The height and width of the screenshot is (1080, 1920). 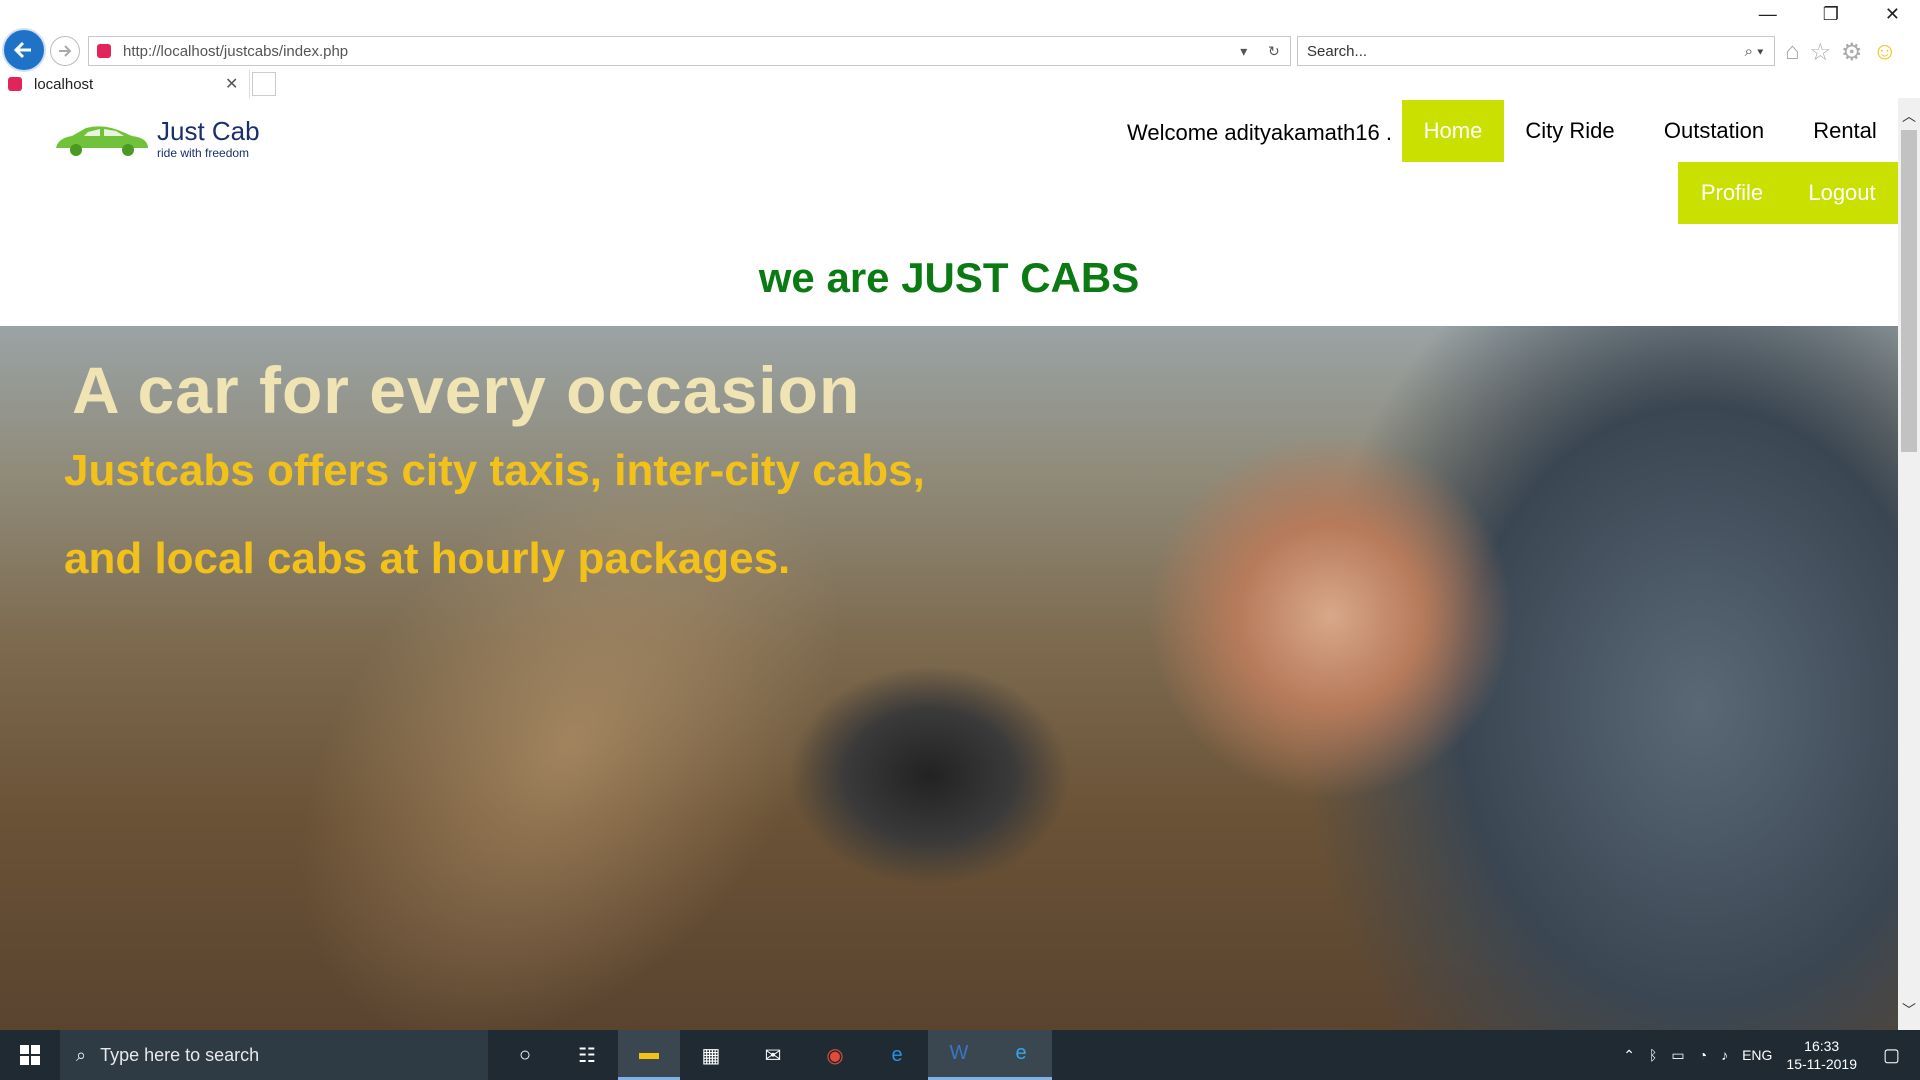 What do you see at coordinates (1453, 131) in the screenshot?
I see `nav-home: Home` at bounding box center [1453, 131].